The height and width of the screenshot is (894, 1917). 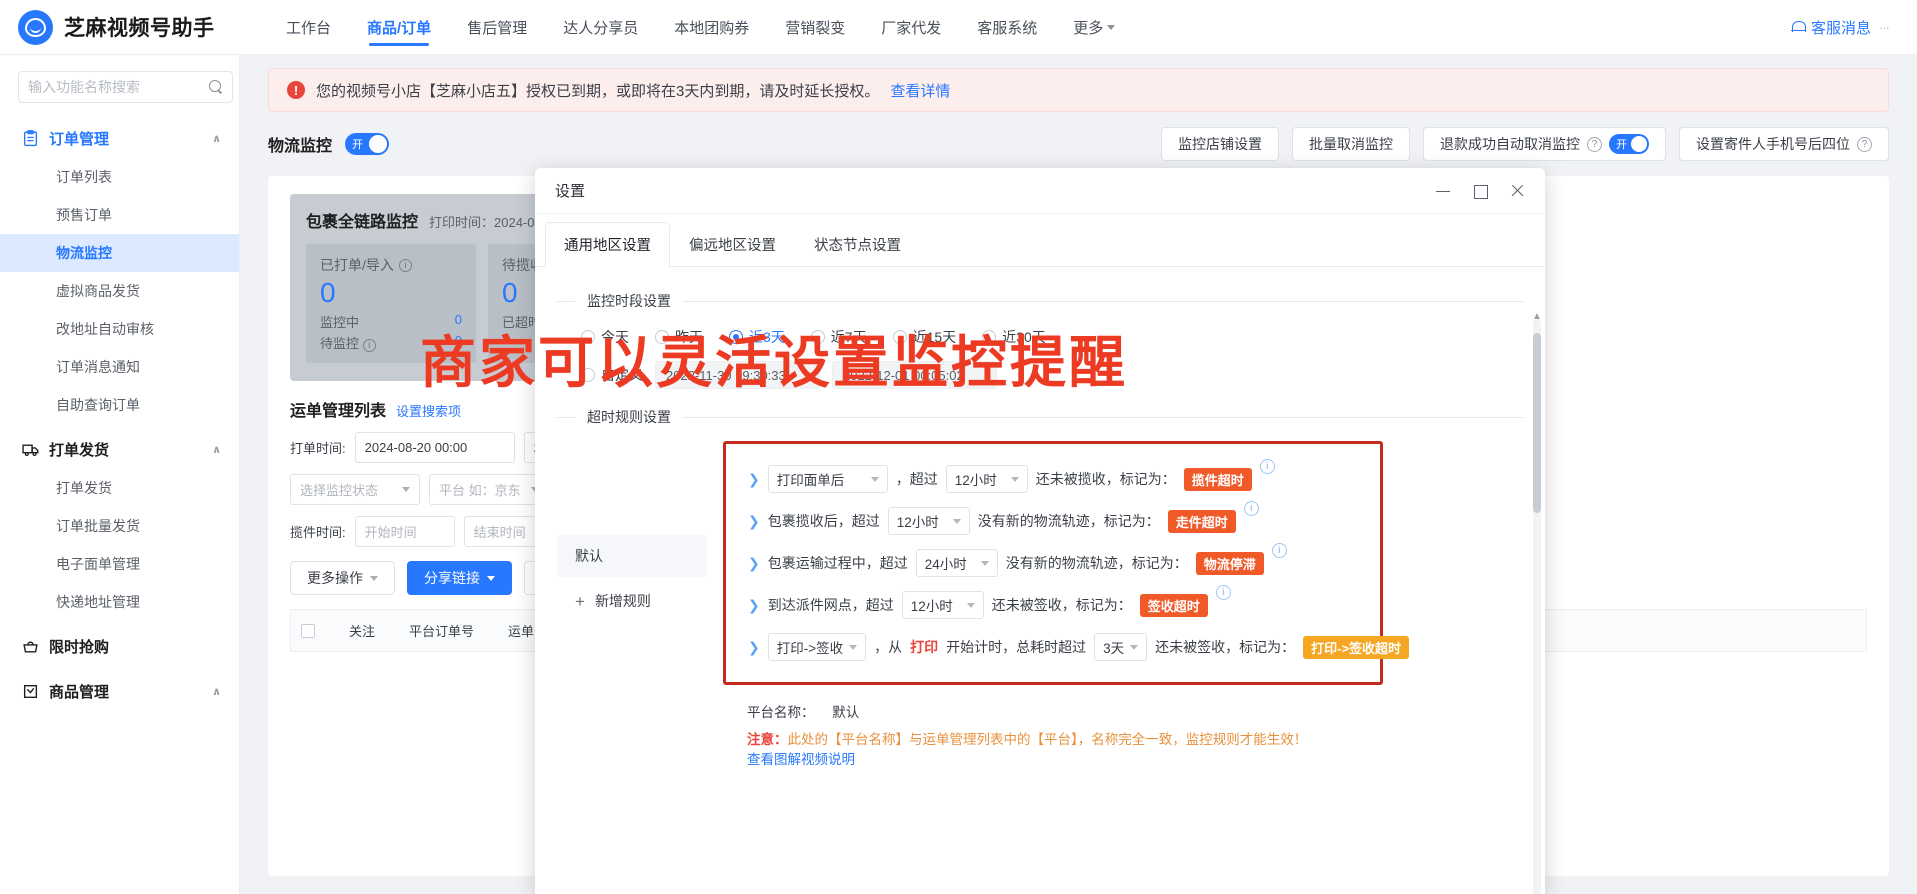 I want to click on topnav-item-aftersales: 售后管理, so click(x=497, y=27).